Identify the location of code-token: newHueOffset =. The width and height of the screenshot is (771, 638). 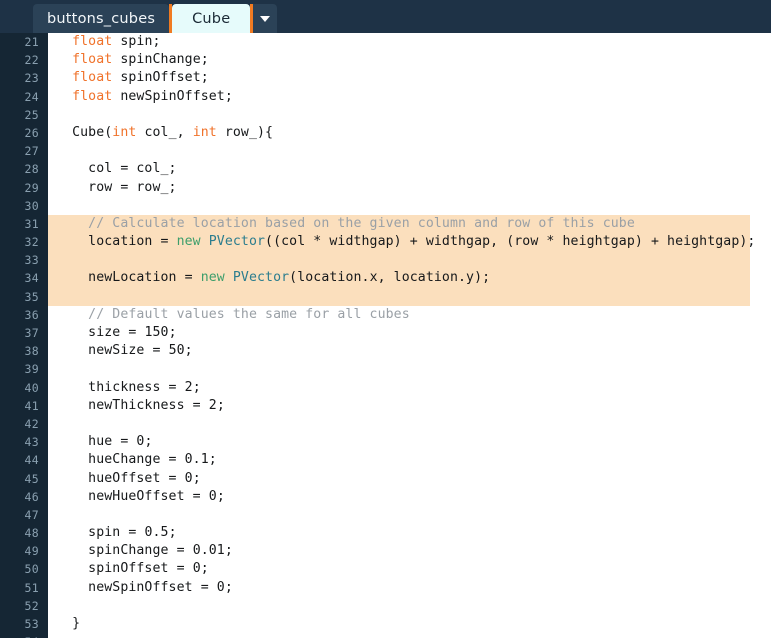
(132, 496).